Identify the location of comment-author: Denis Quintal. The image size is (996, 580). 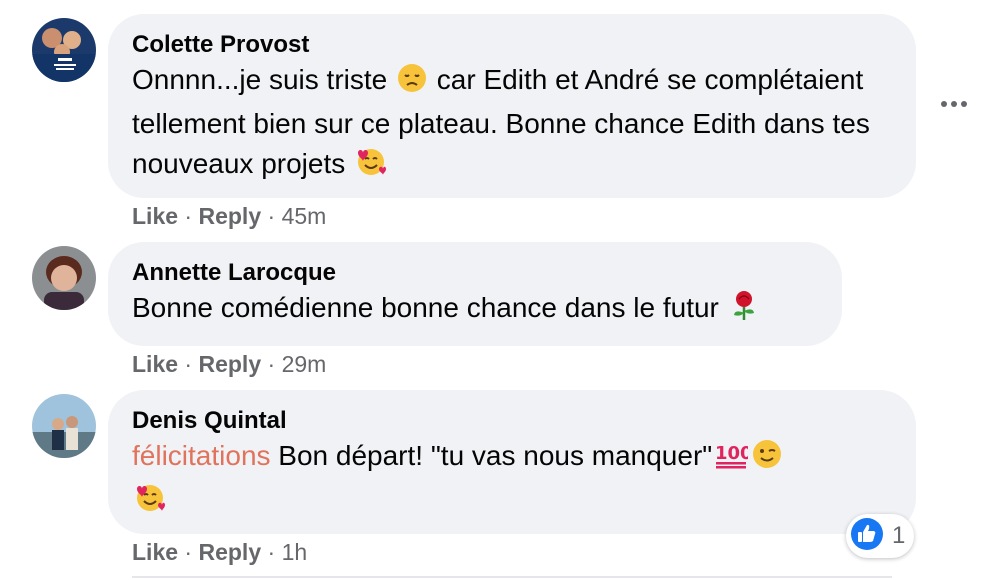
(512, 421).